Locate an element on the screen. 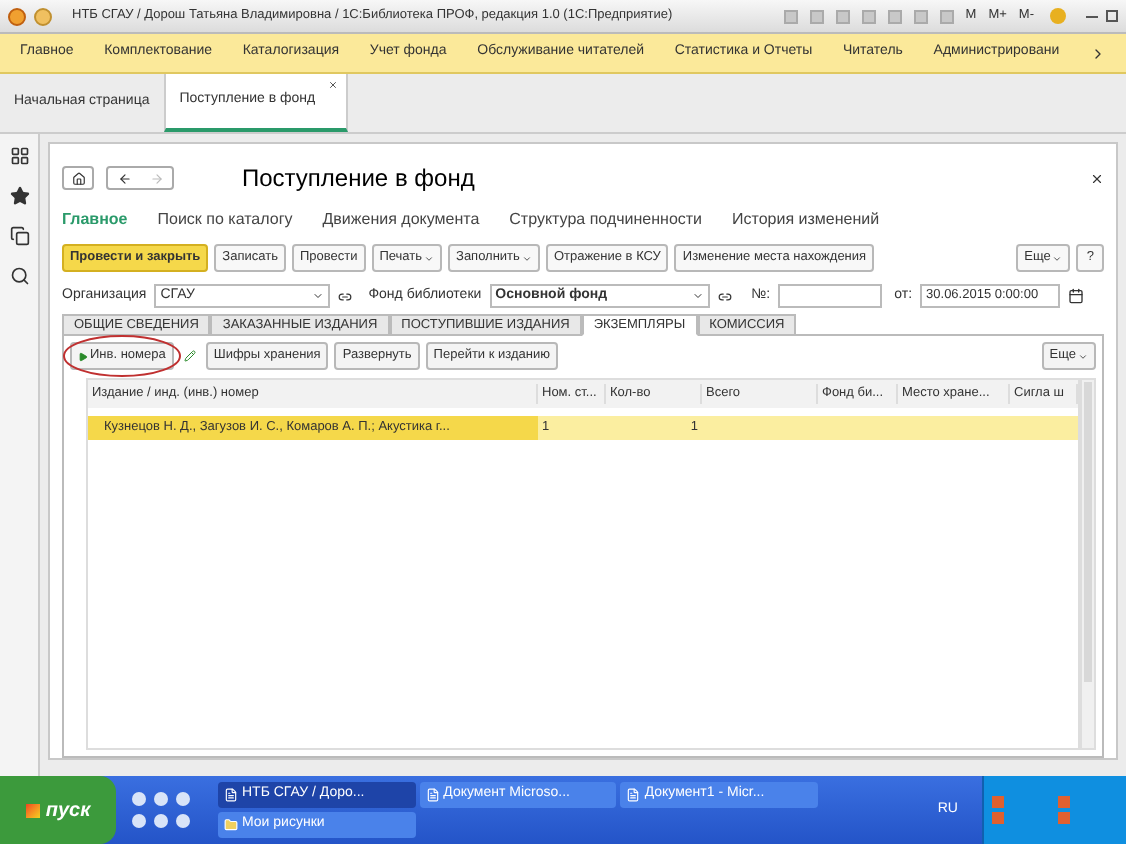 The height and width of the screenshot is (844, 1126). home-icon is located at coordinates (78, 178).